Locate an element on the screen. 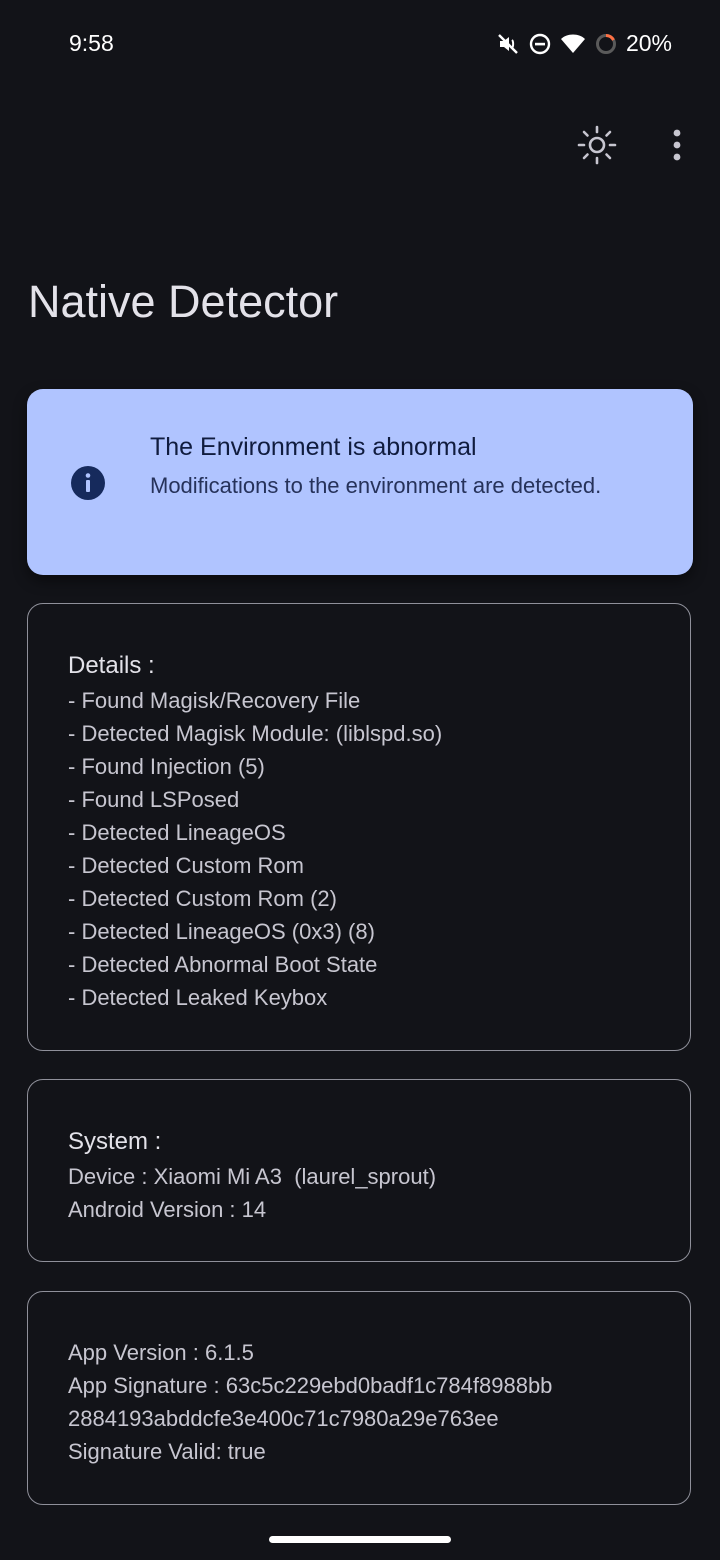  alert-title: The Environment is abnormal is located at coordinates (313, 447).